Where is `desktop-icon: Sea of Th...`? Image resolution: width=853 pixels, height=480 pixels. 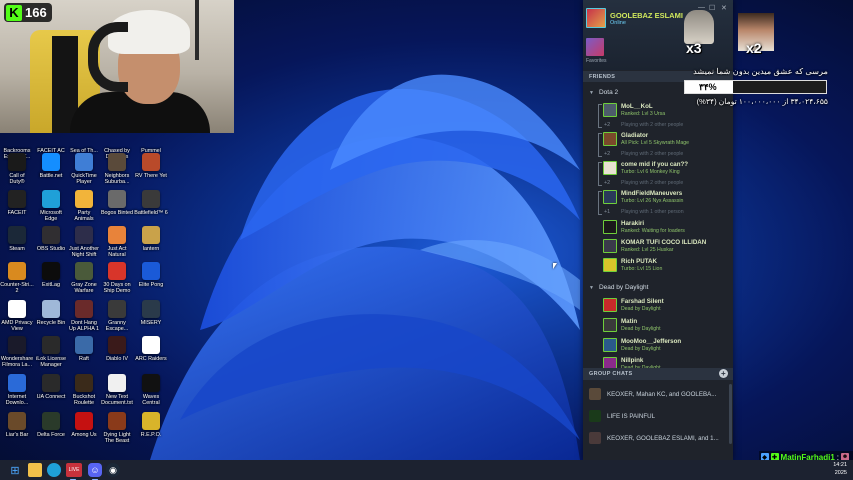 desktop-icon: Sea of Th... is located at coordinates (84, 141).